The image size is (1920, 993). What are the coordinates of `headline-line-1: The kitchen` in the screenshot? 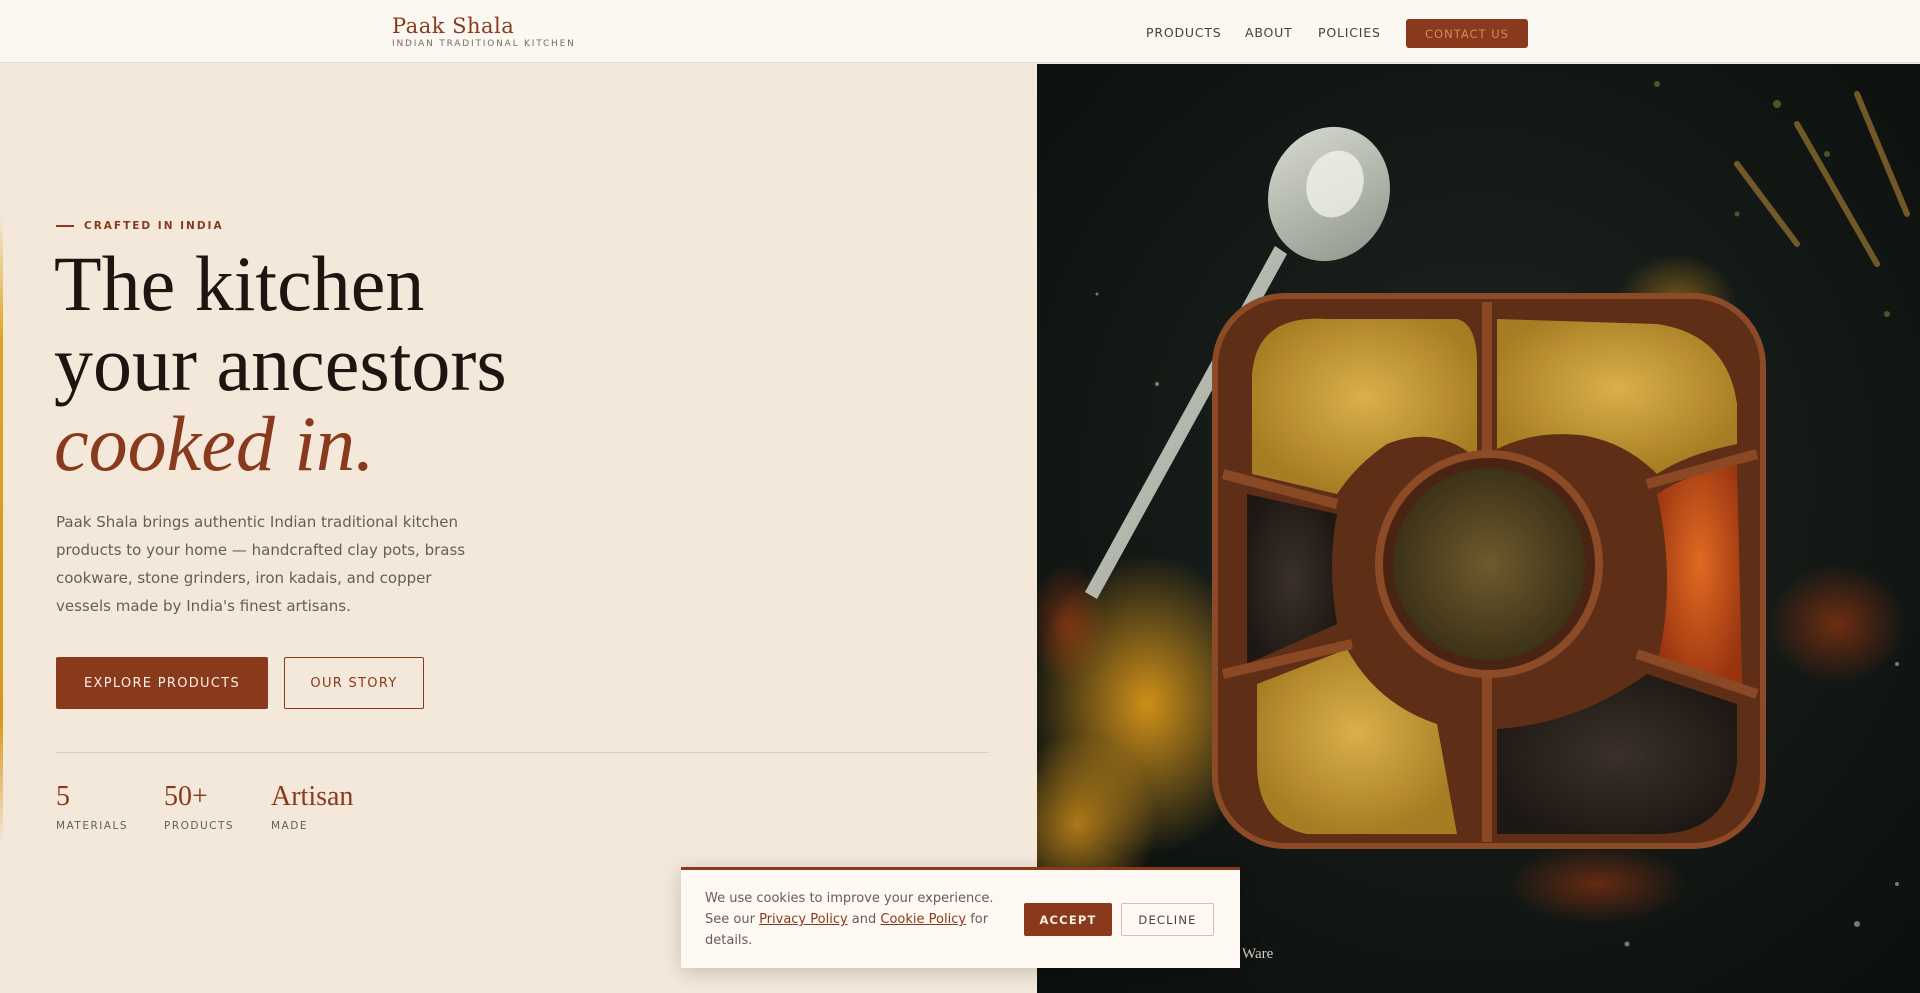 It's located at (239, 283).